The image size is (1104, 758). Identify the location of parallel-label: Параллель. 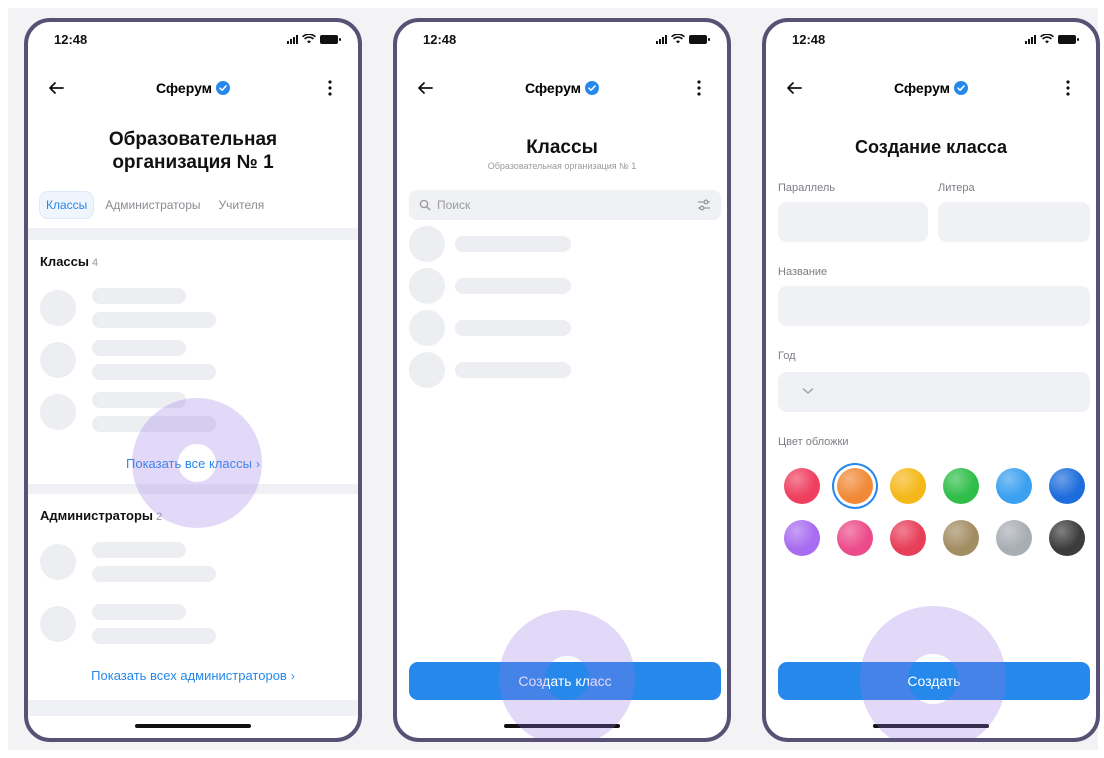
(806, 188).